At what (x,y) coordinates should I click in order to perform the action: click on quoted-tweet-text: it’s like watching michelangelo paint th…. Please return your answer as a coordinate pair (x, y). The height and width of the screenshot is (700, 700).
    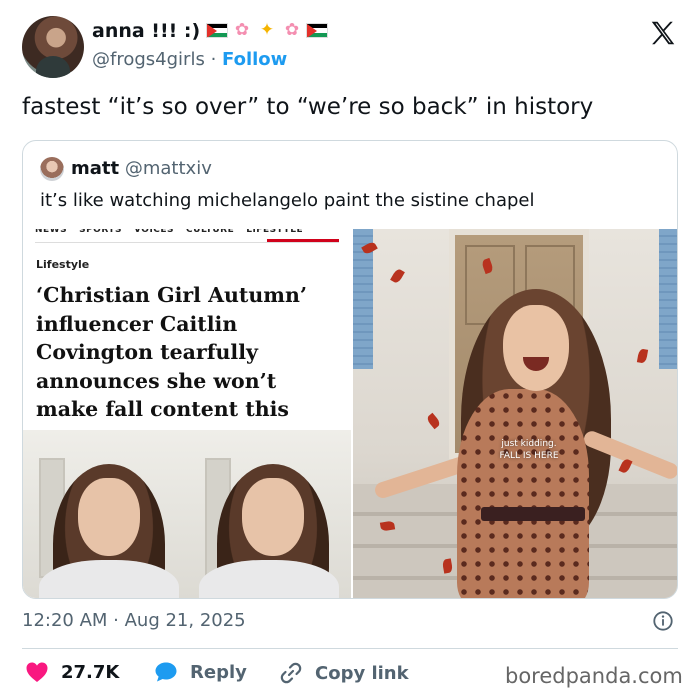
    Looking at the image, I should click on (287, 200).